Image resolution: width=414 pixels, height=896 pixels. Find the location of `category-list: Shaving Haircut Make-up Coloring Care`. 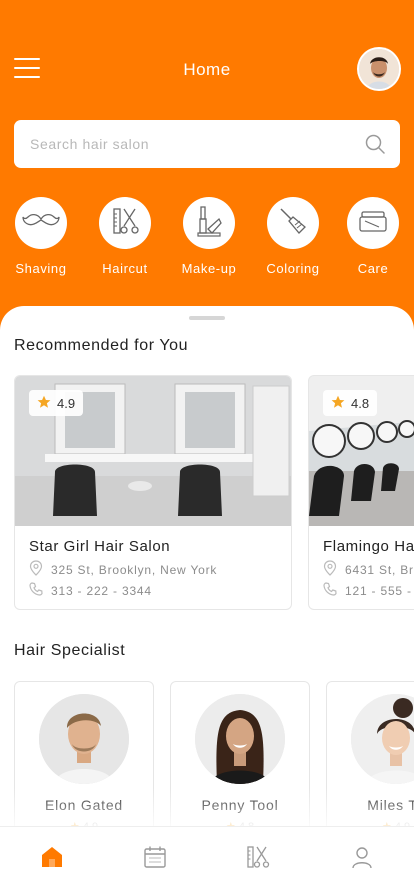

category-list: Shaving Haircut Make-up Coloring Care is located at coordinates (207, 242).